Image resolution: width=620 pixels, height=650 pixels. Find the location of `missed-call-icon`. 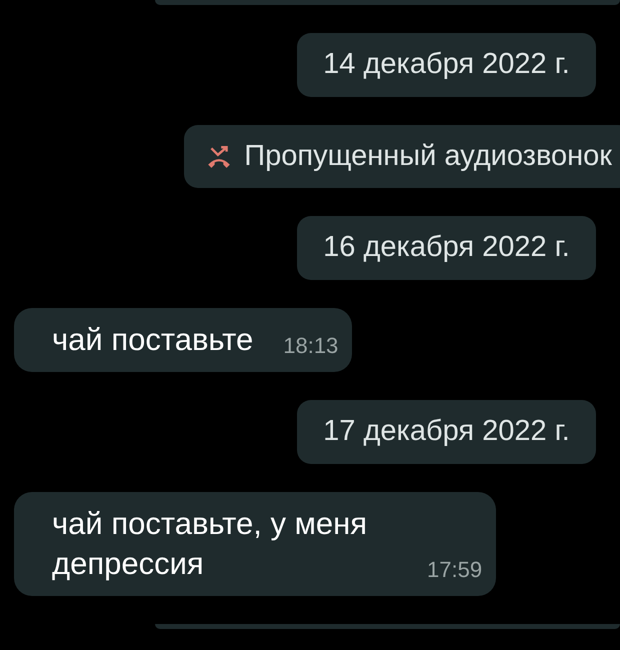

missed-call-icon is located at coordinates (219, 157).